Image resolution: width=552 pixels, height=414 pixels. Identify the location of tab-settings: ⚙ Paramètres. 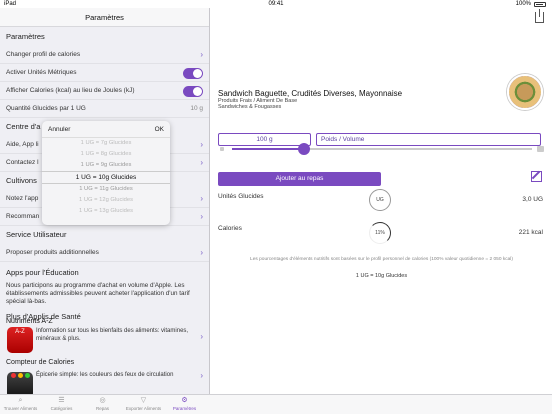
(184, 404).